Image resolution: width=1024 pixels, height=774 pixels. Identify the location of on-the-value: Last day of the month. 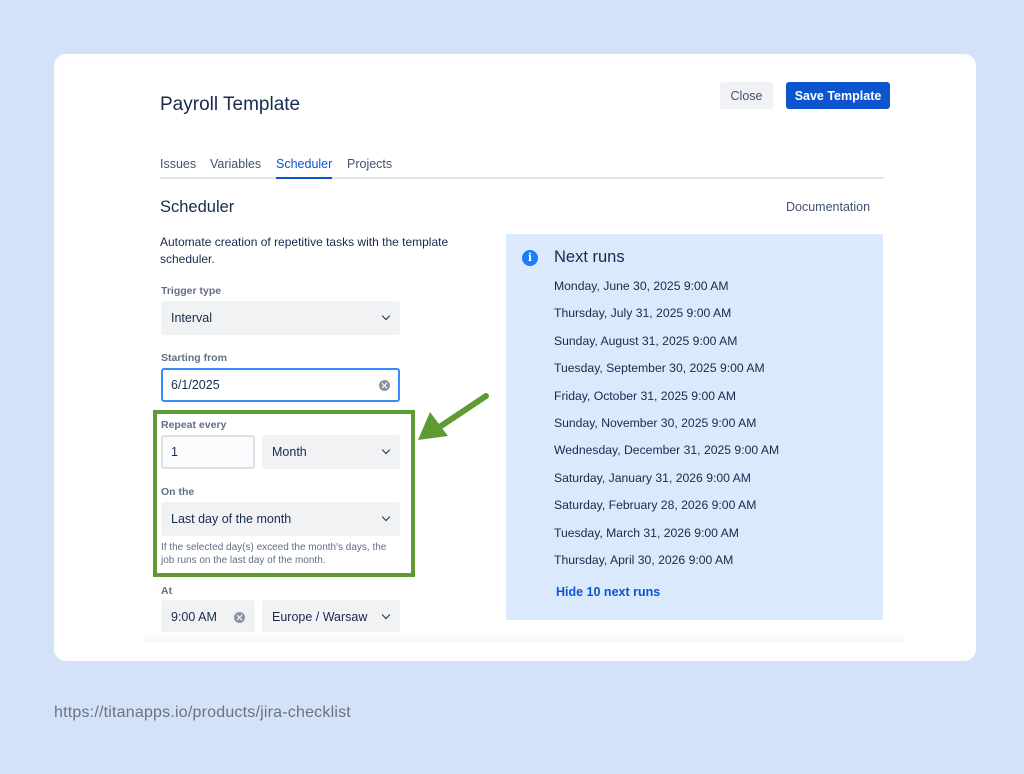
(231, 519).